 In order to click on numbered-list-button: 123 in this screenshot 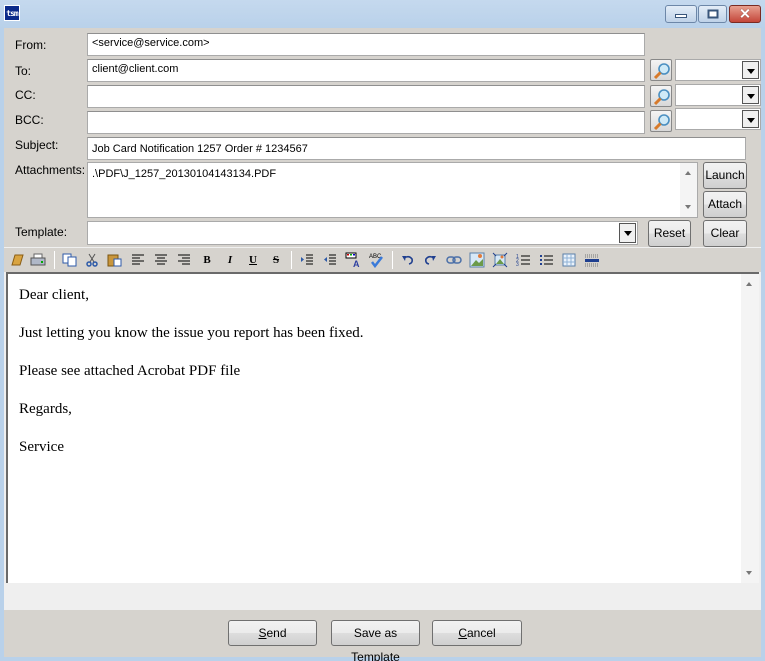, I will do `click(523, 260)`.